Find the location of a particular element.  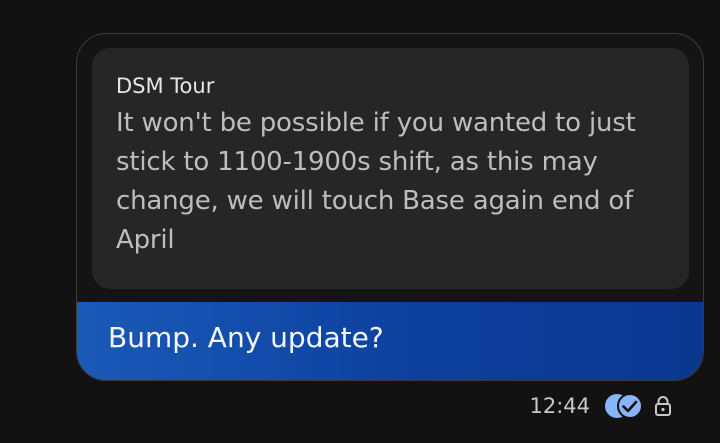

quoted-author: DSM Tour is located at coordinates (165, 86).